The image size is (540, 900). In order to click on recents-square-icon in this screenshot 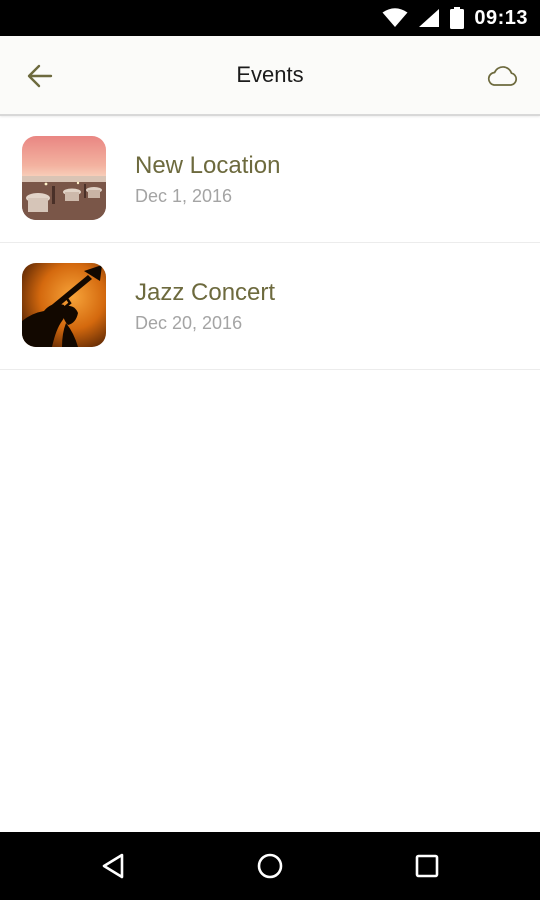, I will do `click(427, 866)`.